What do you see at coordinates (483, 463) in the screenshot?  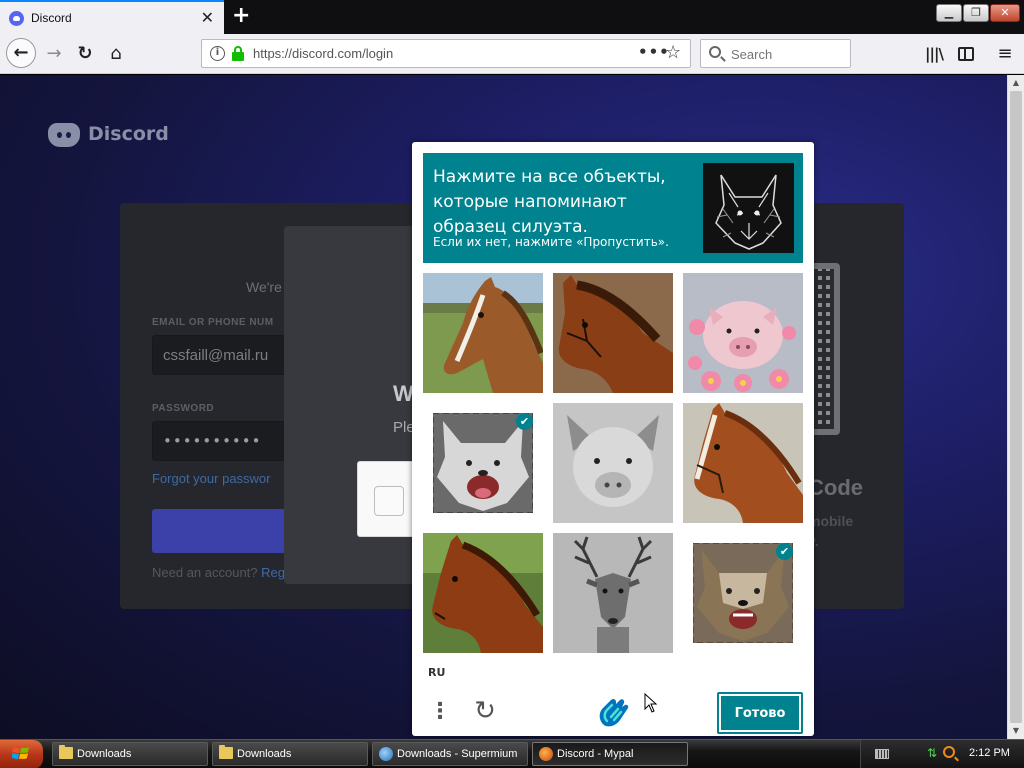 I see `challenge-tile-4-wolf: ✔` at bounding box center [483, 463].